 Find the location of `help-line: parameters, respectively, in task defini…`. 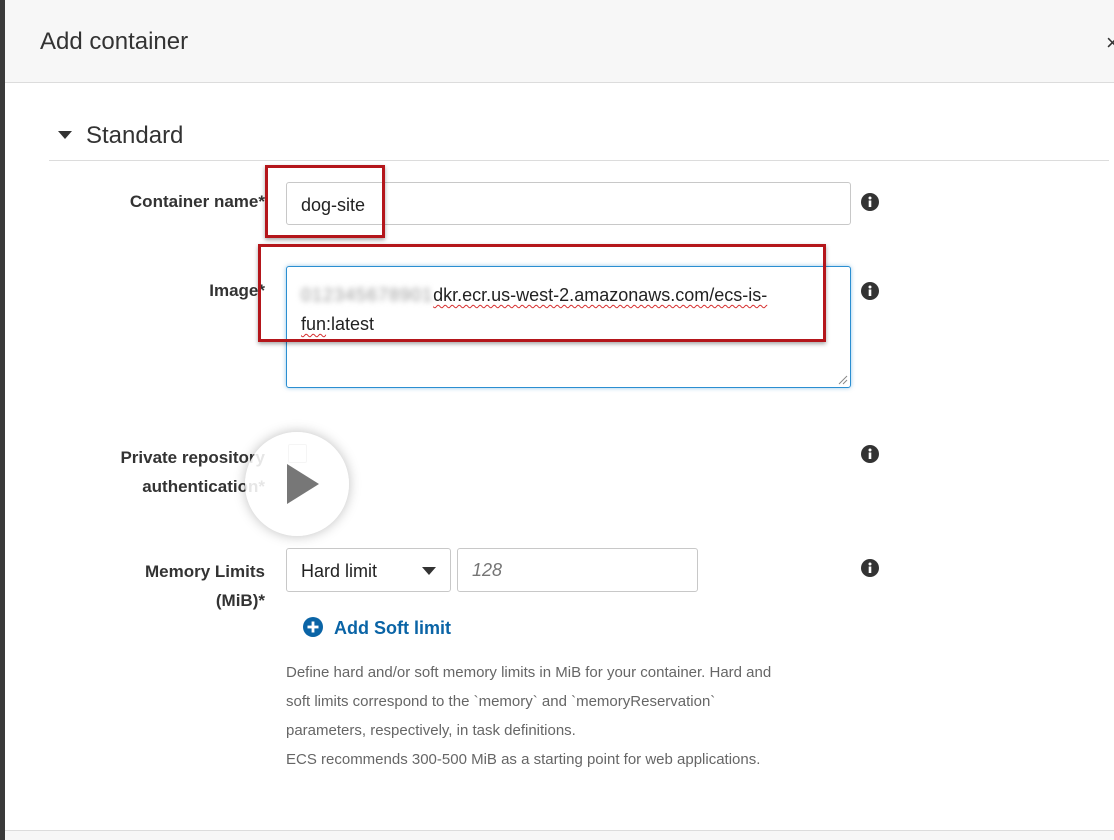

help-line: parameters, respectively, in task defini… is located at coordinates (431, 730).